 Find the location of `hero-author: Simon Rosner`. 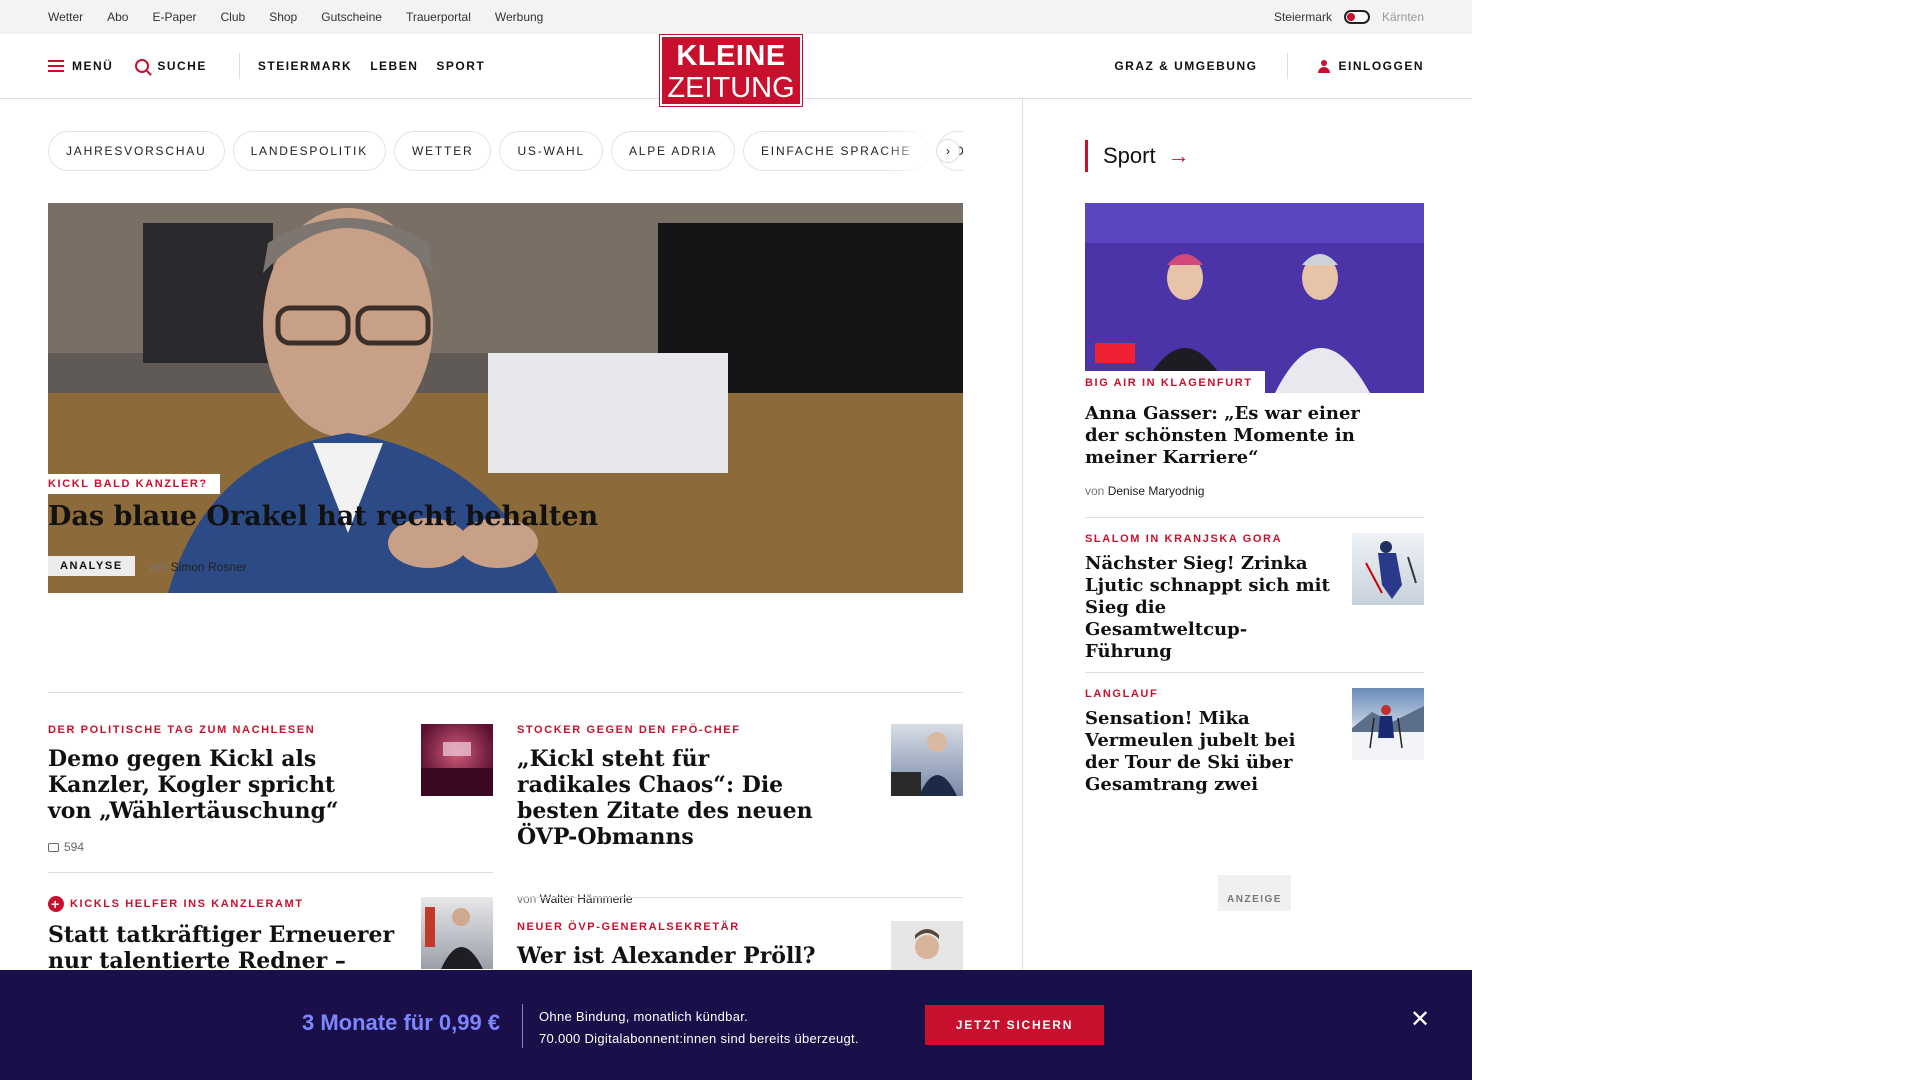

hero-author: Simon Rosner is located at coordinates (209, 567).